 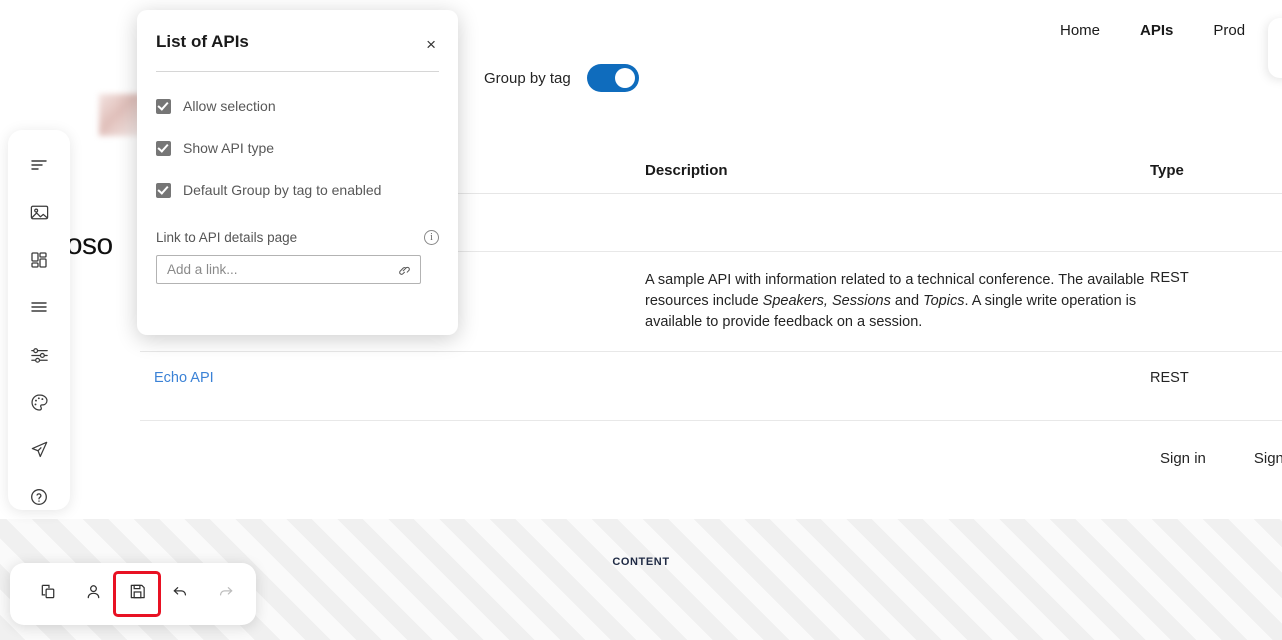 I want to click on checkbox-allow-selection, so click(x=163, y=106).